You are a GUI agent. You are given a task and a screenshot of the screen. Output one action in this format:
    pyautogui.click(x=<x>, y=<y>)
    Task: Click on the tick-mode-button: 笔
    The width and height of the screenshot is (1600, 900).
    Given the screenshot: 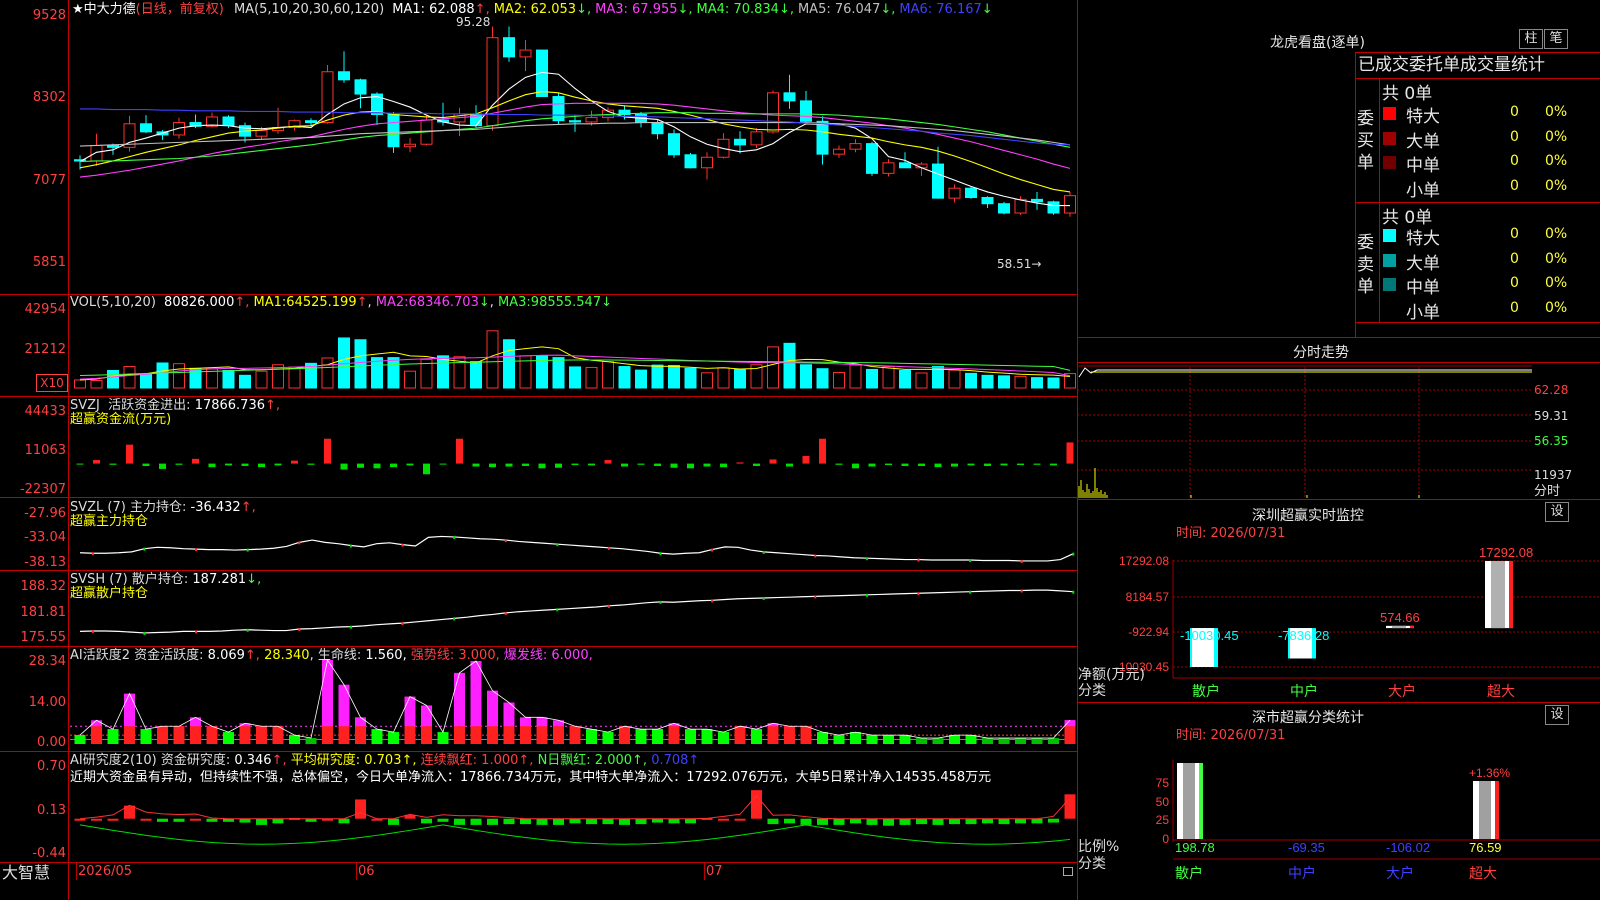 What is the action you would take?
    pyautogui.click(x=1556, y=39)
    